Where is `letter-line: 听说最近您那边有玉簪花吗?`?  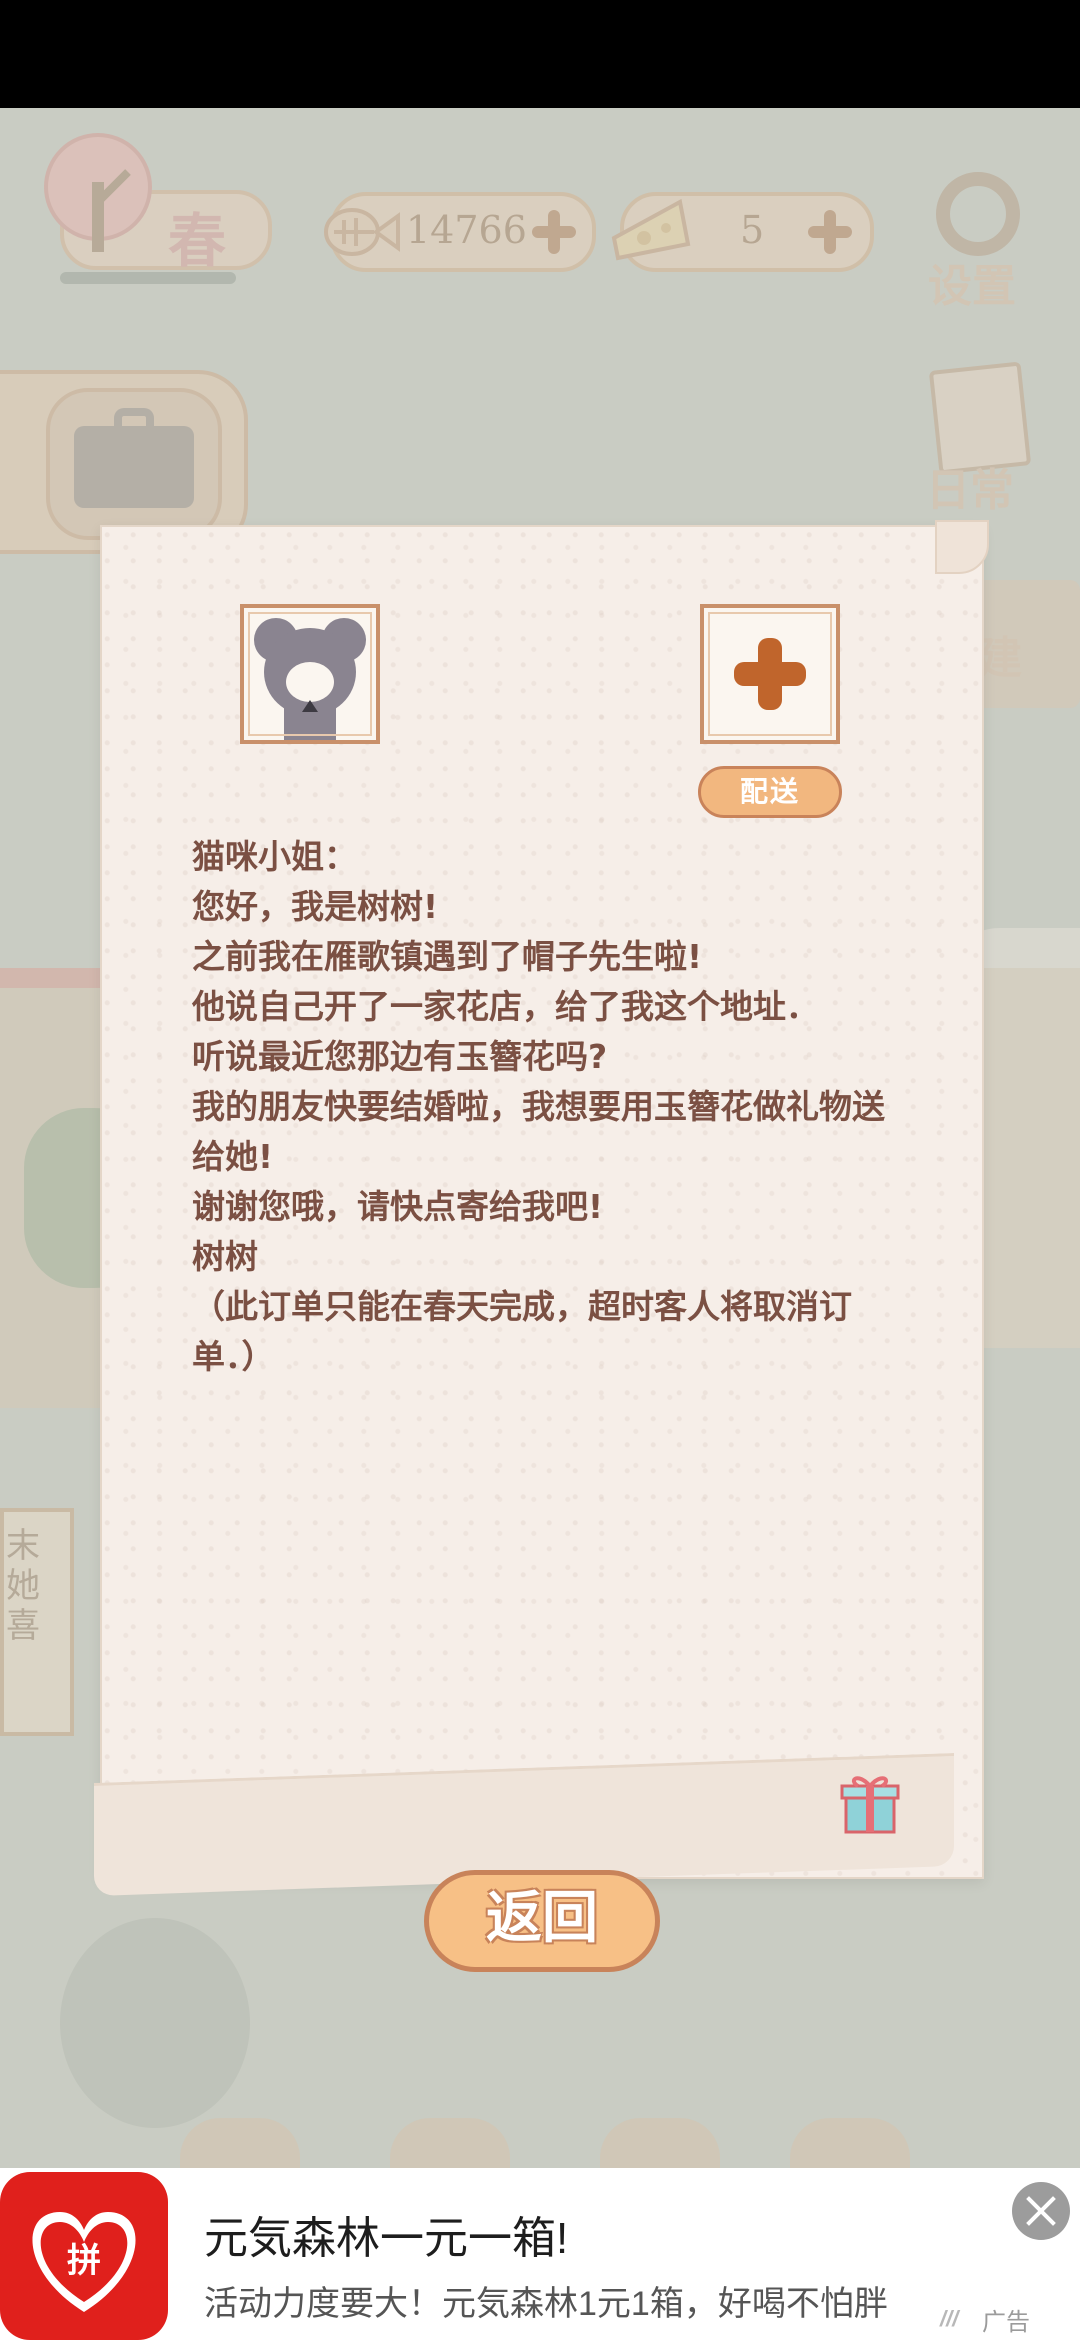
letter-line: 听说最近您那边有玉簪花吗? is located at coordinates (400, 1056).